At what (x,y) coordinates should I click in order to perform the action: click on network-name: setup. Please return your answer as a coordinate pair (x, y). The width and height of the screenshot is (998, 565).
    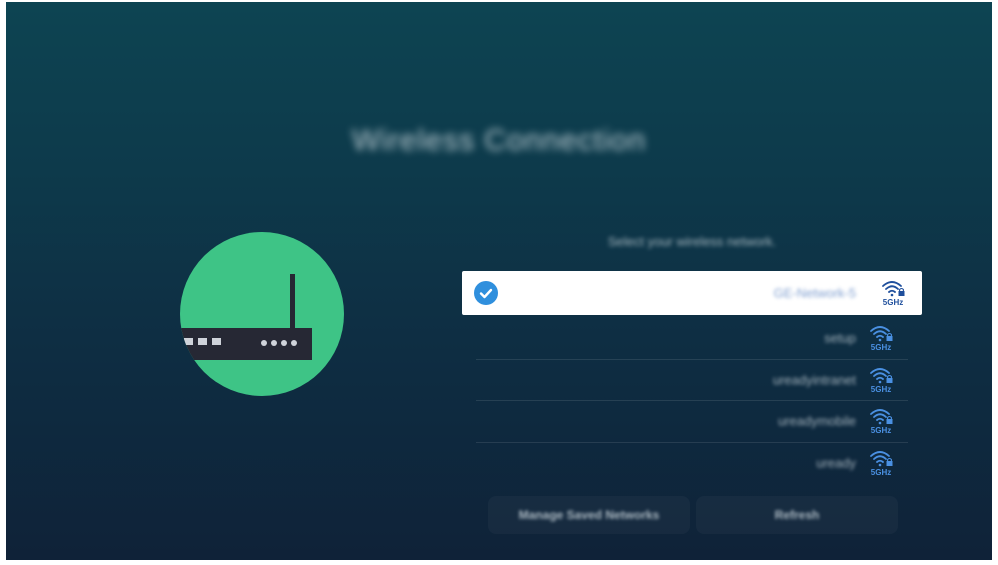
    Looking at the image, I should click on (840, 338).